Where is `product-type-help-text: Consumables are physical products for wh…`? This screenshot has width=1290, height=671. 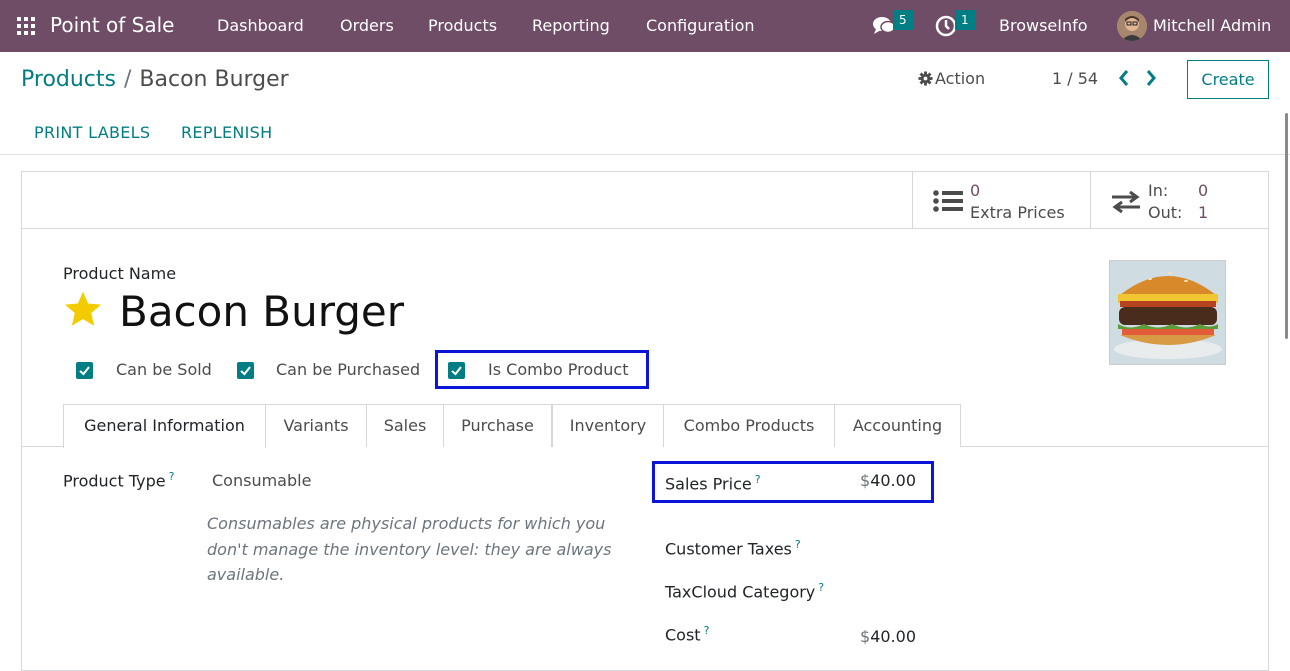 product-type-help-text: Consumables are physical products for wh… is located at coordinates (409, 549).